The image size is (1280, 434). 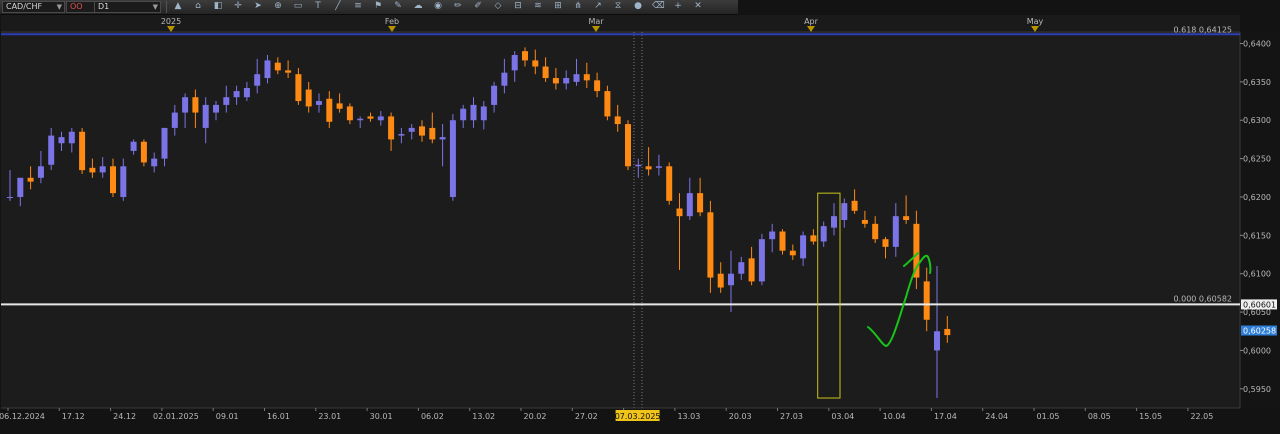 What do you see at coordinates (598, 6) in the screenshot?
I see `arrow-icon: ↗` at bounding box center [598, 6].